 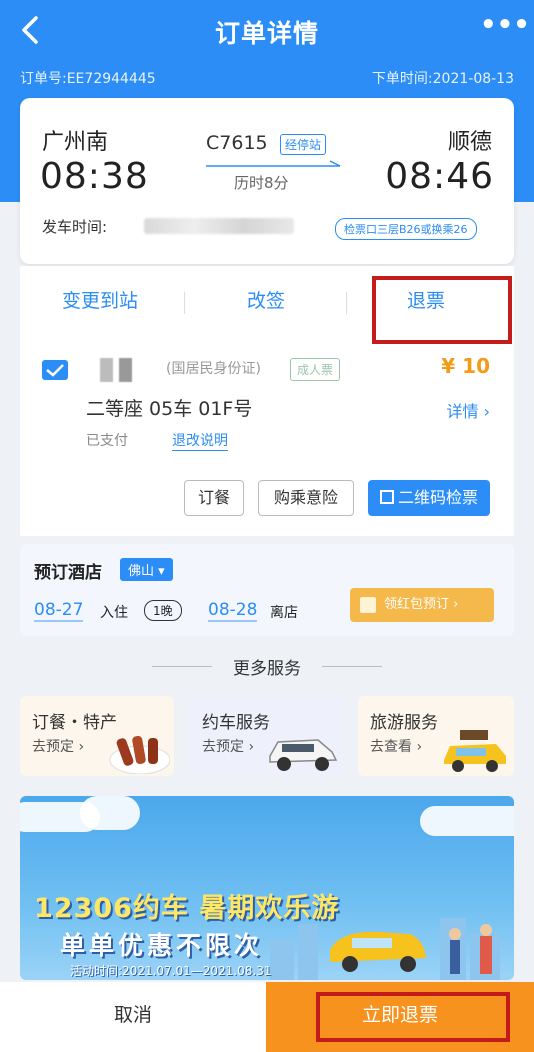 I want to click on hotel-book-button: 领红包预订 ›, so click(x=422, y=605).